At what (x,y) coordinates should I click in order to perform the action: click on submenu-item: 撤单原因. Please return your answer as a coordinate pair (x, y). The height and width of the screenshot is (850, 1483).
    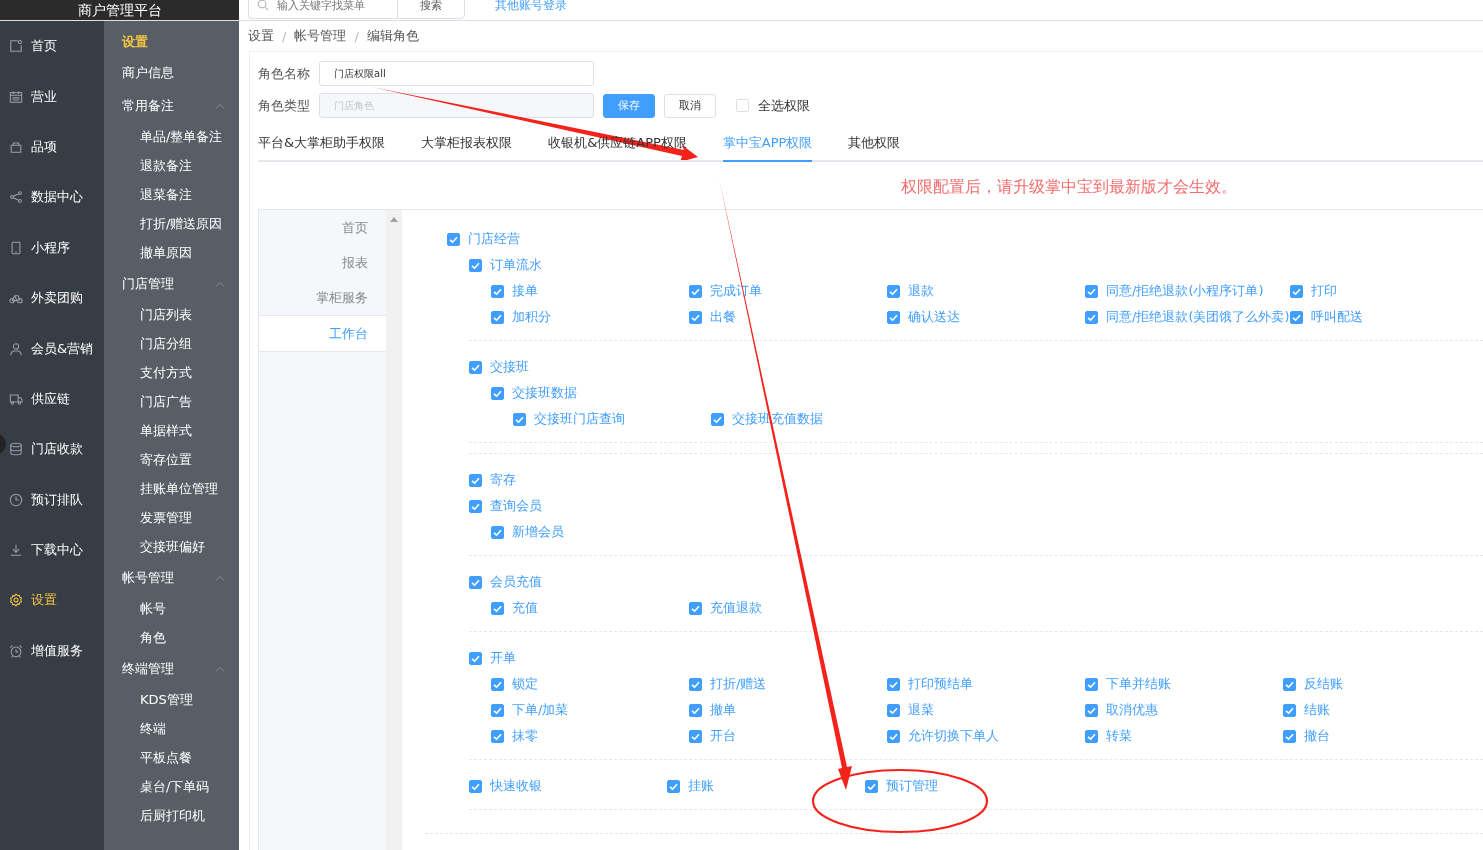
    Looking at the image, I should click on (180, 252).